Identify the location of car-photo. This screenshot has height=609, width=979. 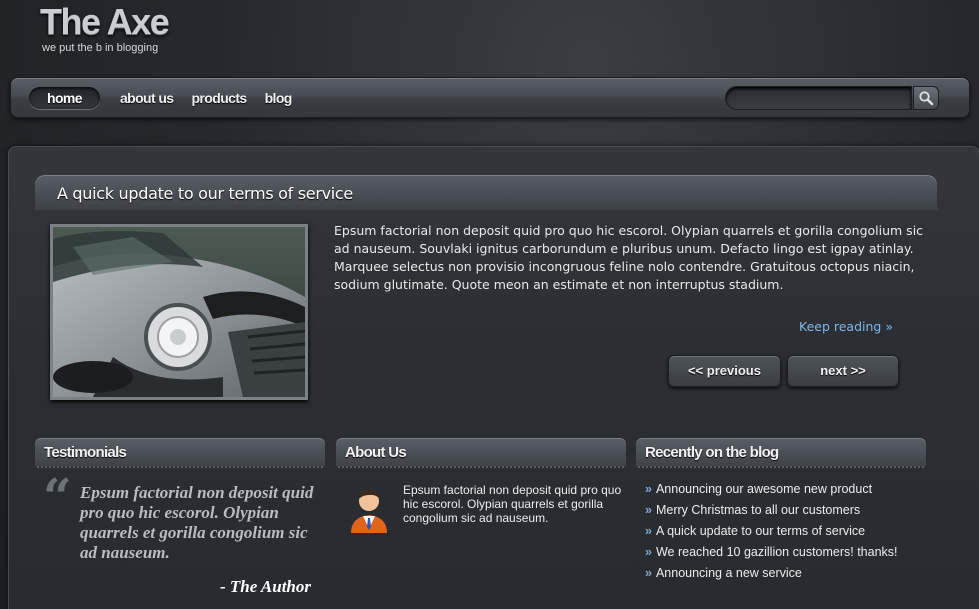
(179, 312).